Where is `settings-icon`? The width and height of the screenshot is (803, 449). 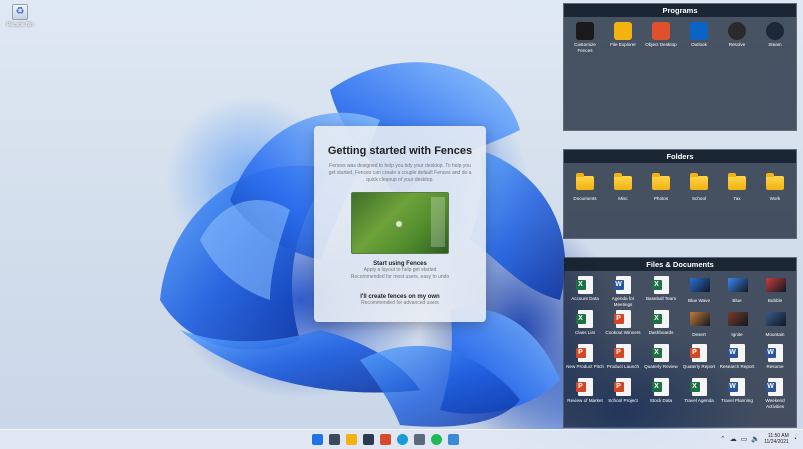 settings-icon is located at coordinates (419, 439).